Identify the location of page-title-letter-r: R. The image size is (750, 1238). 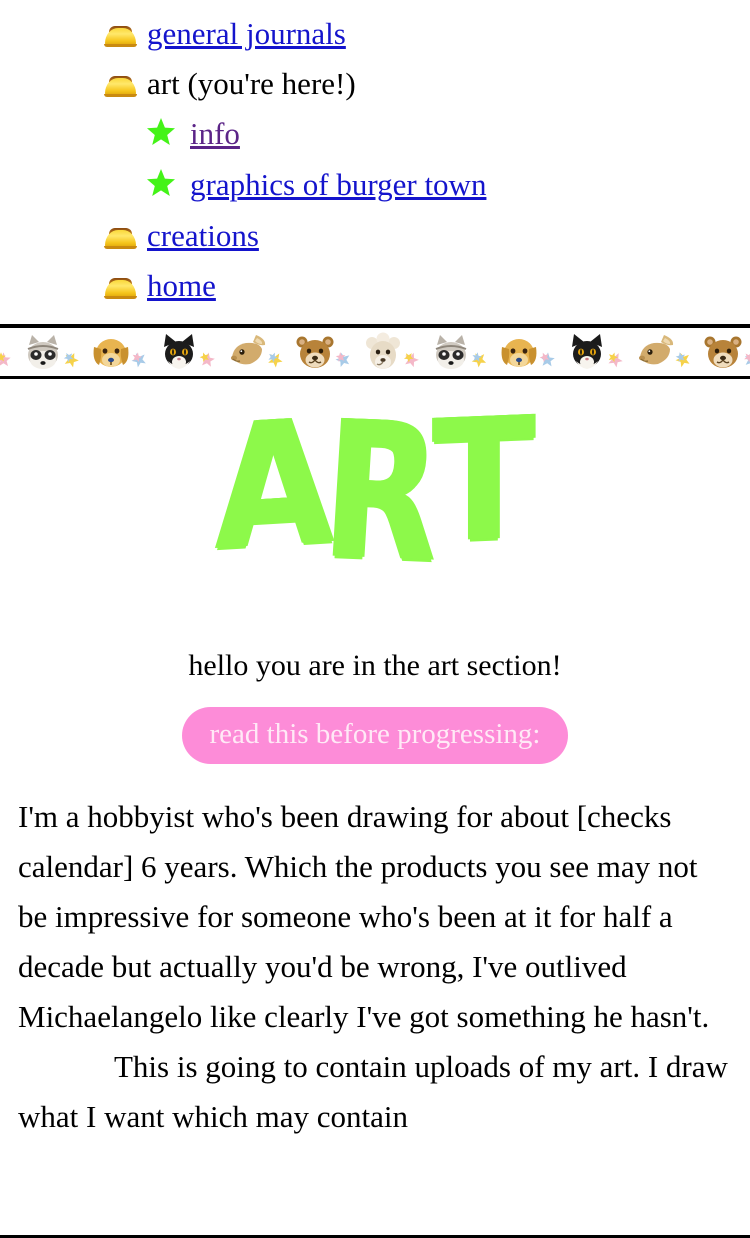
(379, 492).